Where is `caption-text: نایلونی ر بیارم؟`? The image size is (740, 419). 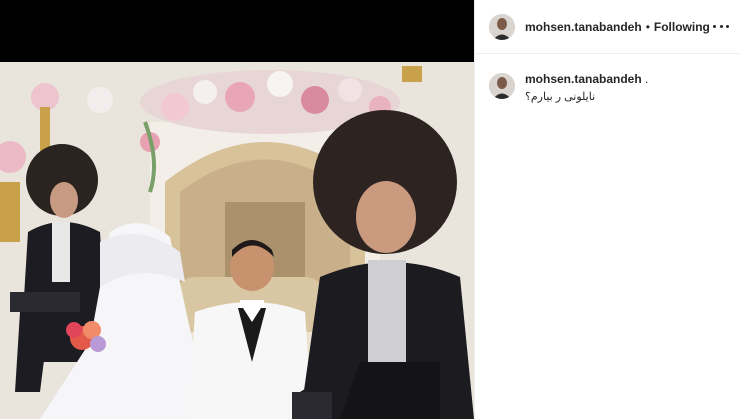 caption-text: نایلونی ر بیارم؟ is located at coordinates (560, 97).